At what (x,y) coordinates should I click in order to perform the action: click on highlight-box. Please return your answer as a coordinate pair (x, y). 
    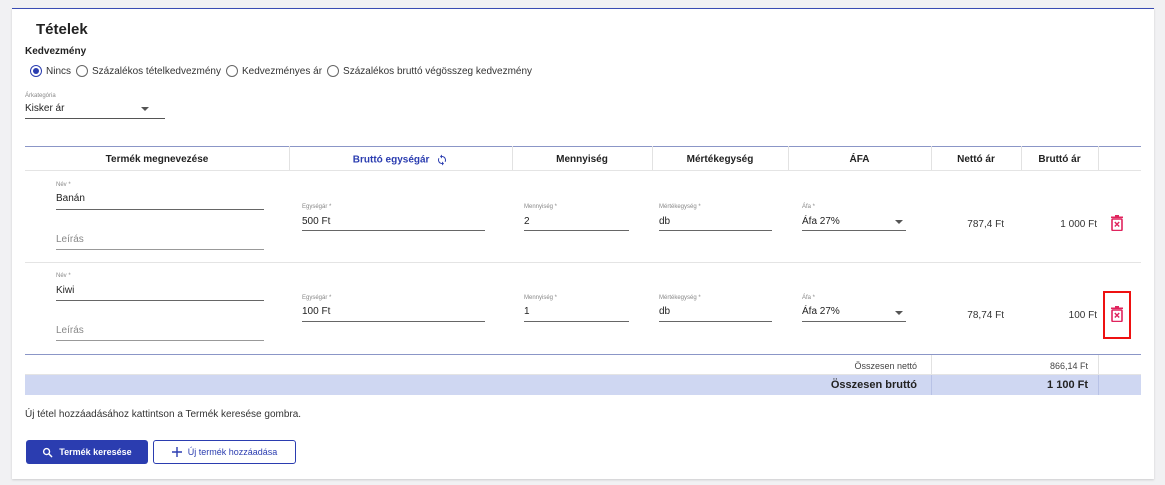
    Looking at the image, I should click on (1117, 315).